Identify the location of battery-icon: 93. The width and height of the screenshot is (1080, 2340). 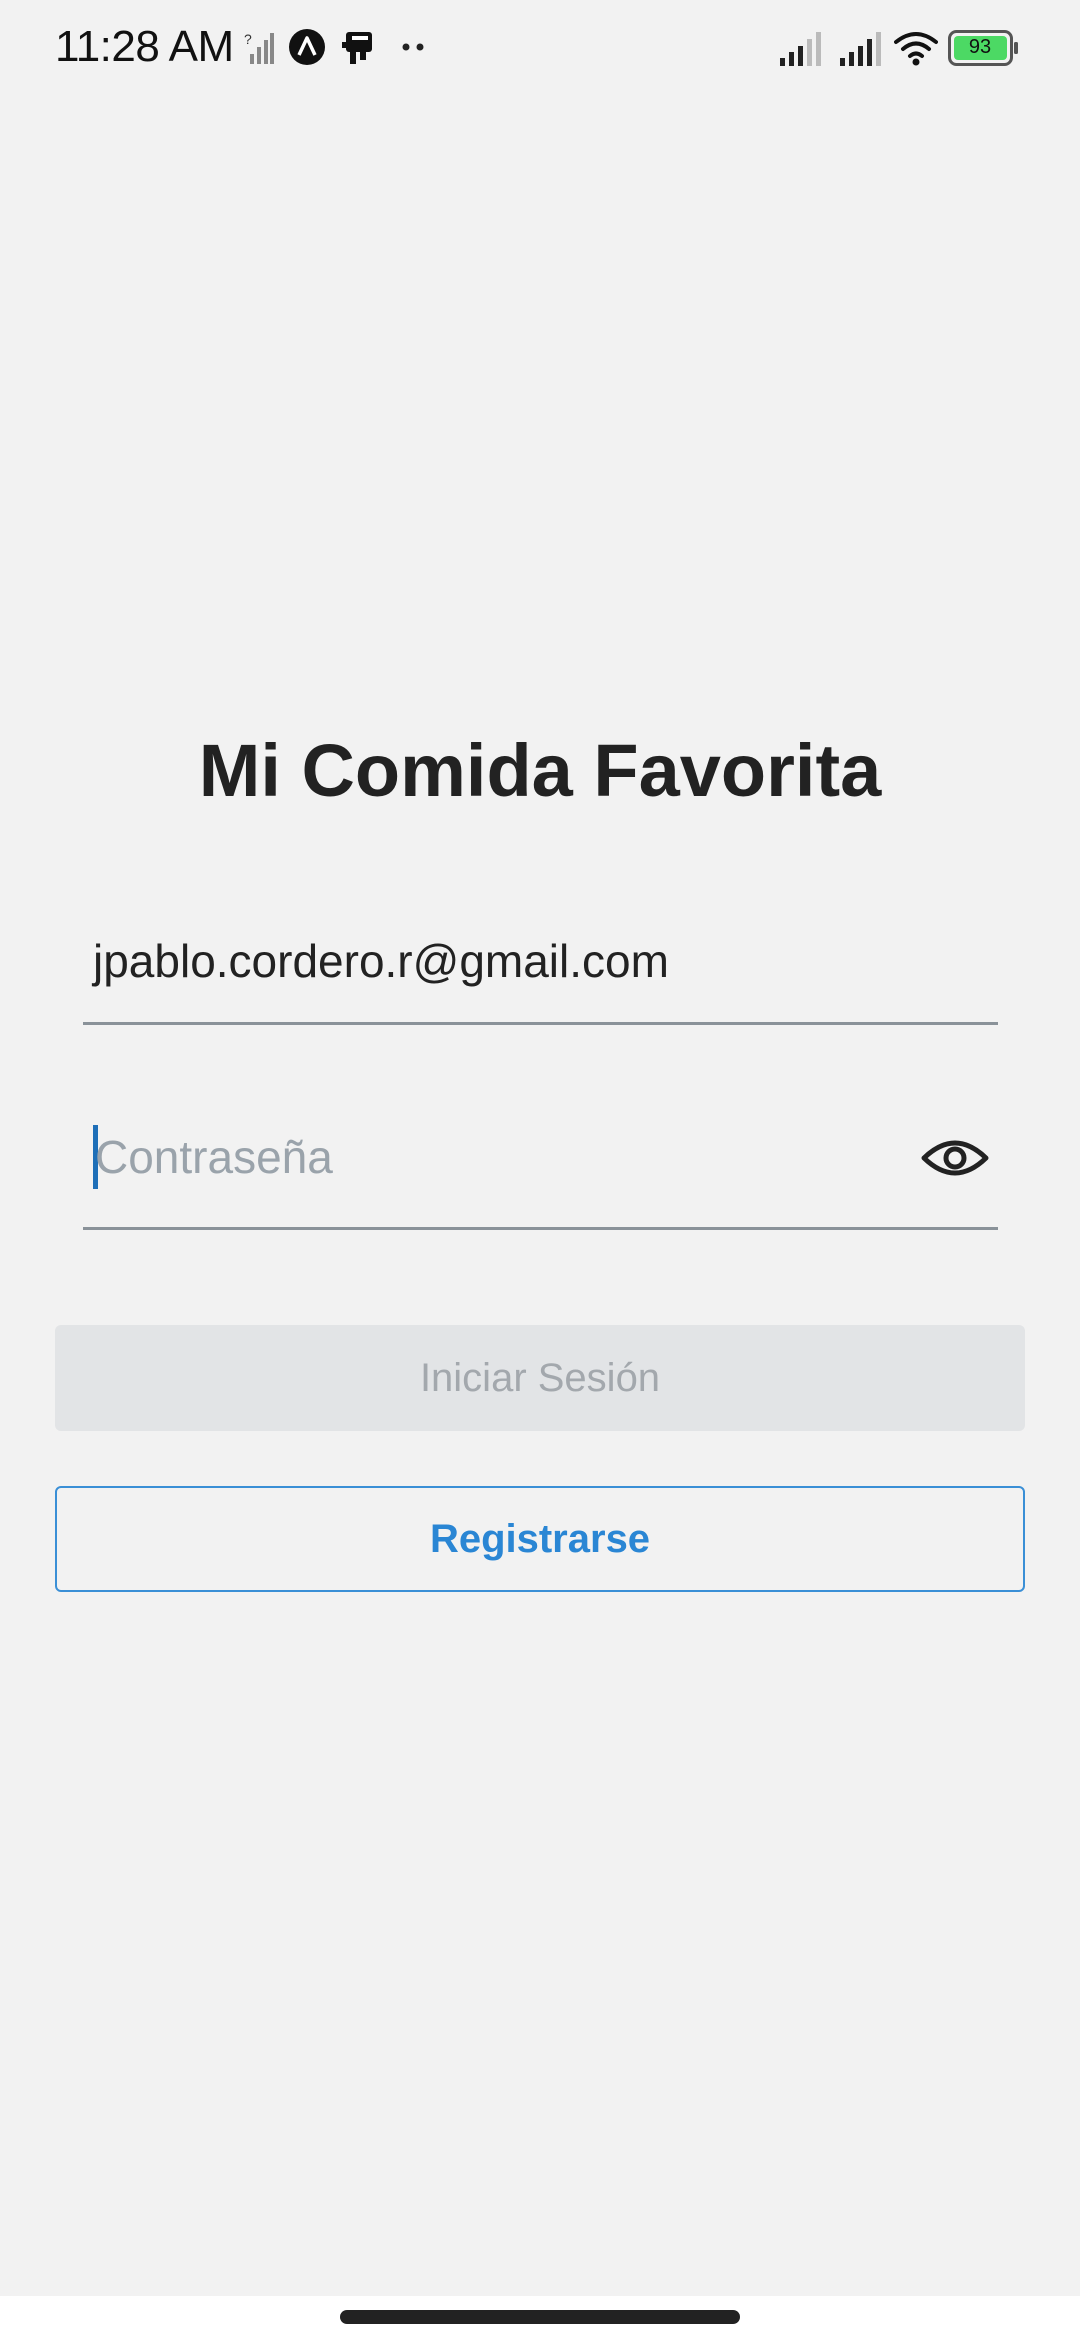
(984, 48).